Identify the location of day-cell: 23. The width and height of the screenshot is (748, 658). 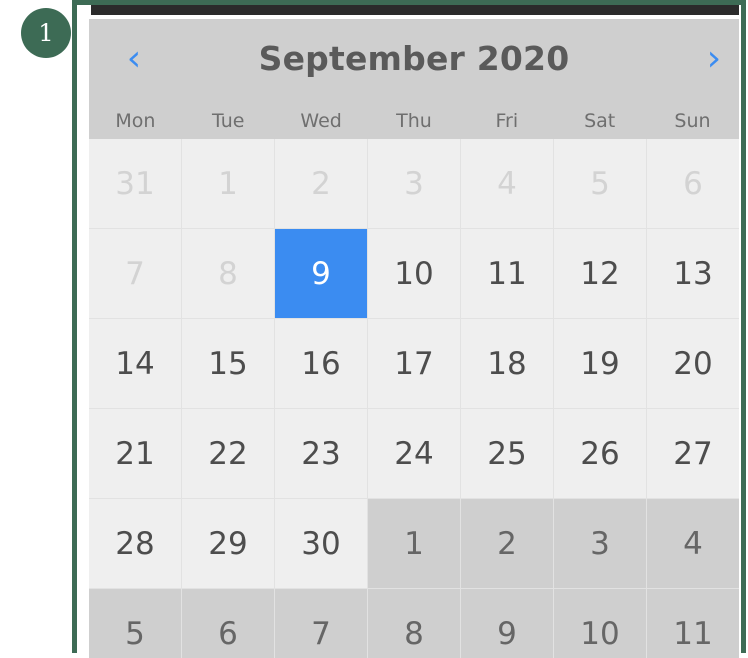
(321, 453).